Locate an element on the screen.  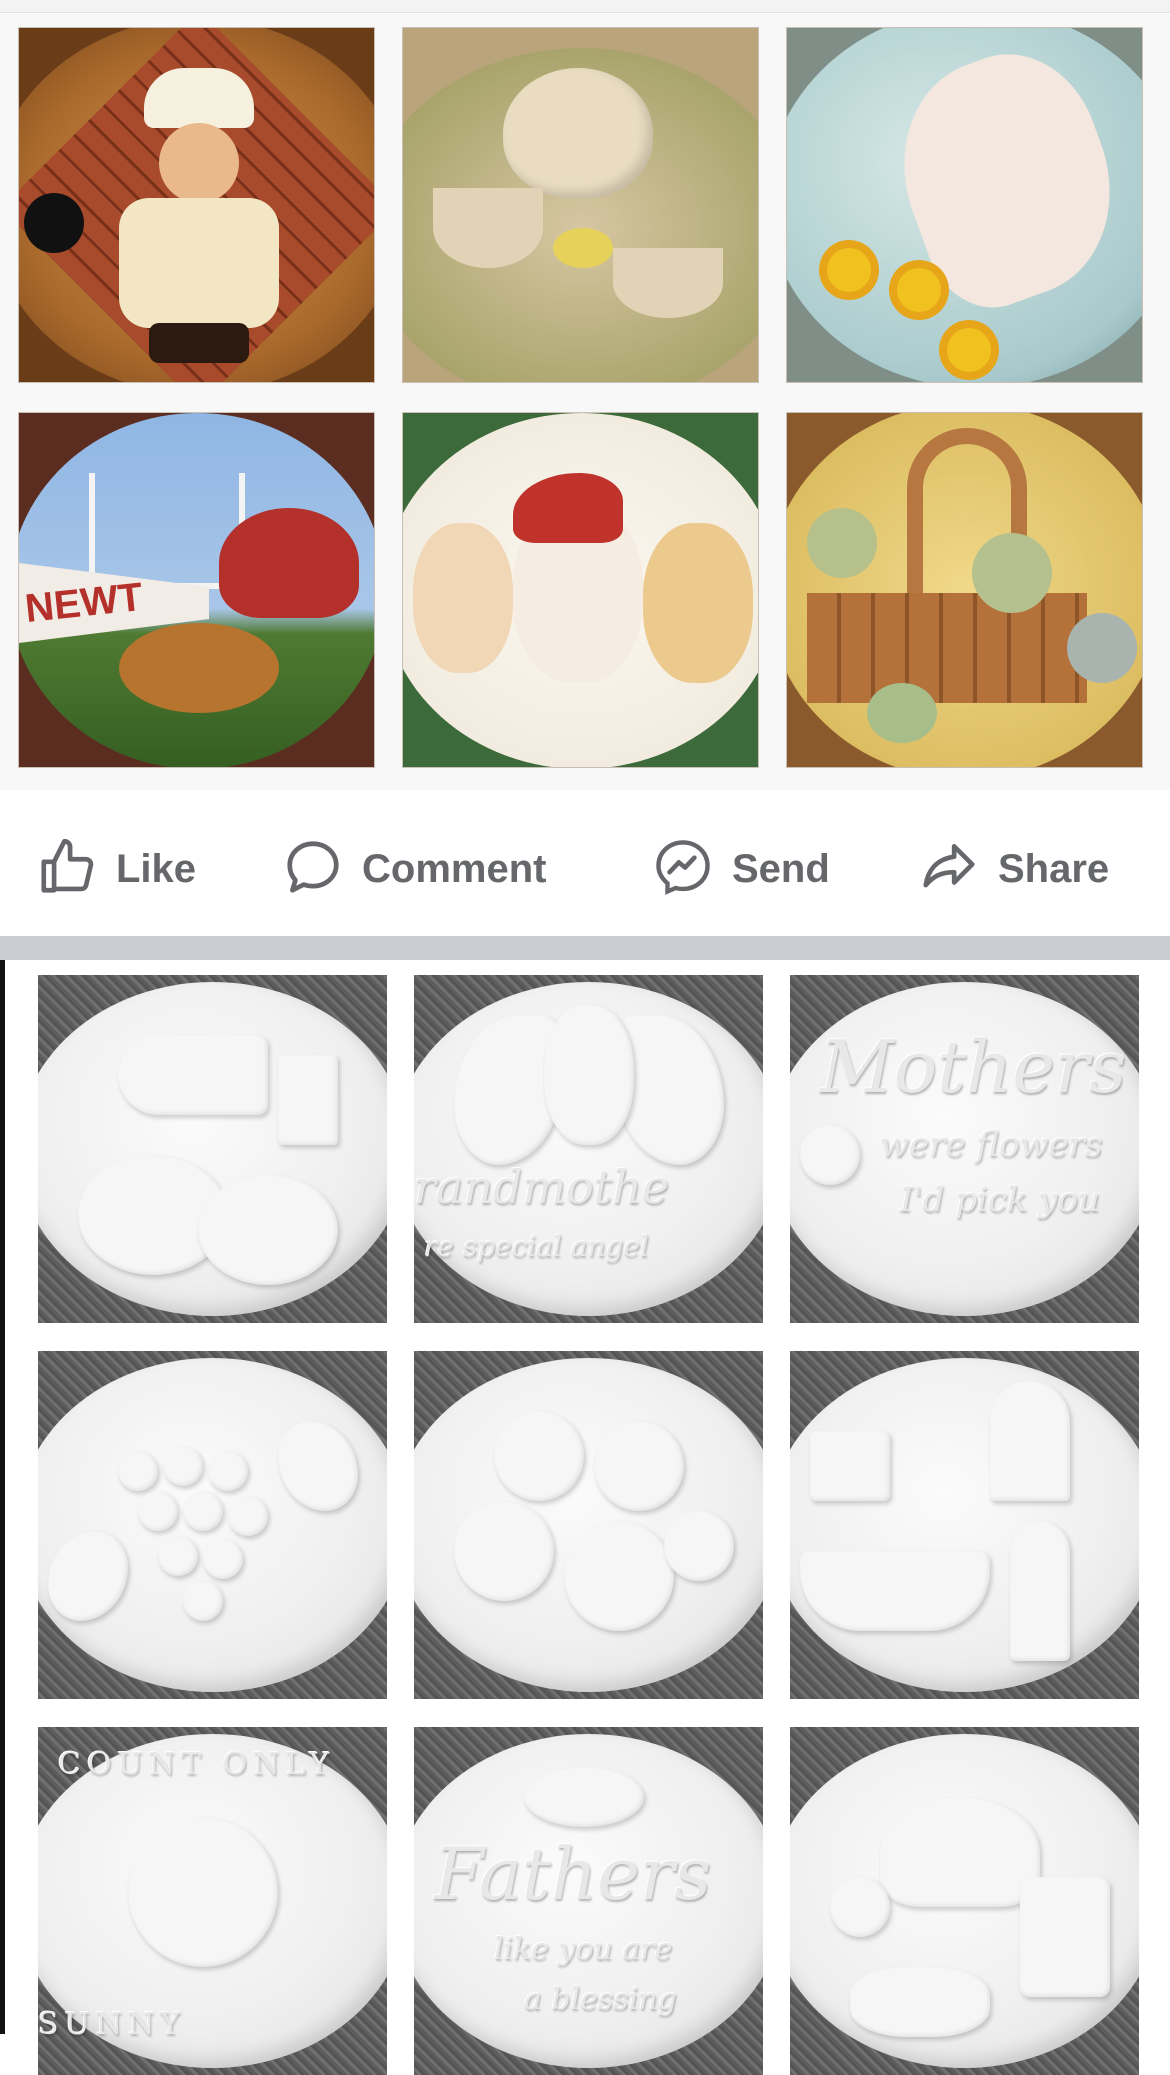
grandmother-text: randmothe is located at coordinates (542, 1187).